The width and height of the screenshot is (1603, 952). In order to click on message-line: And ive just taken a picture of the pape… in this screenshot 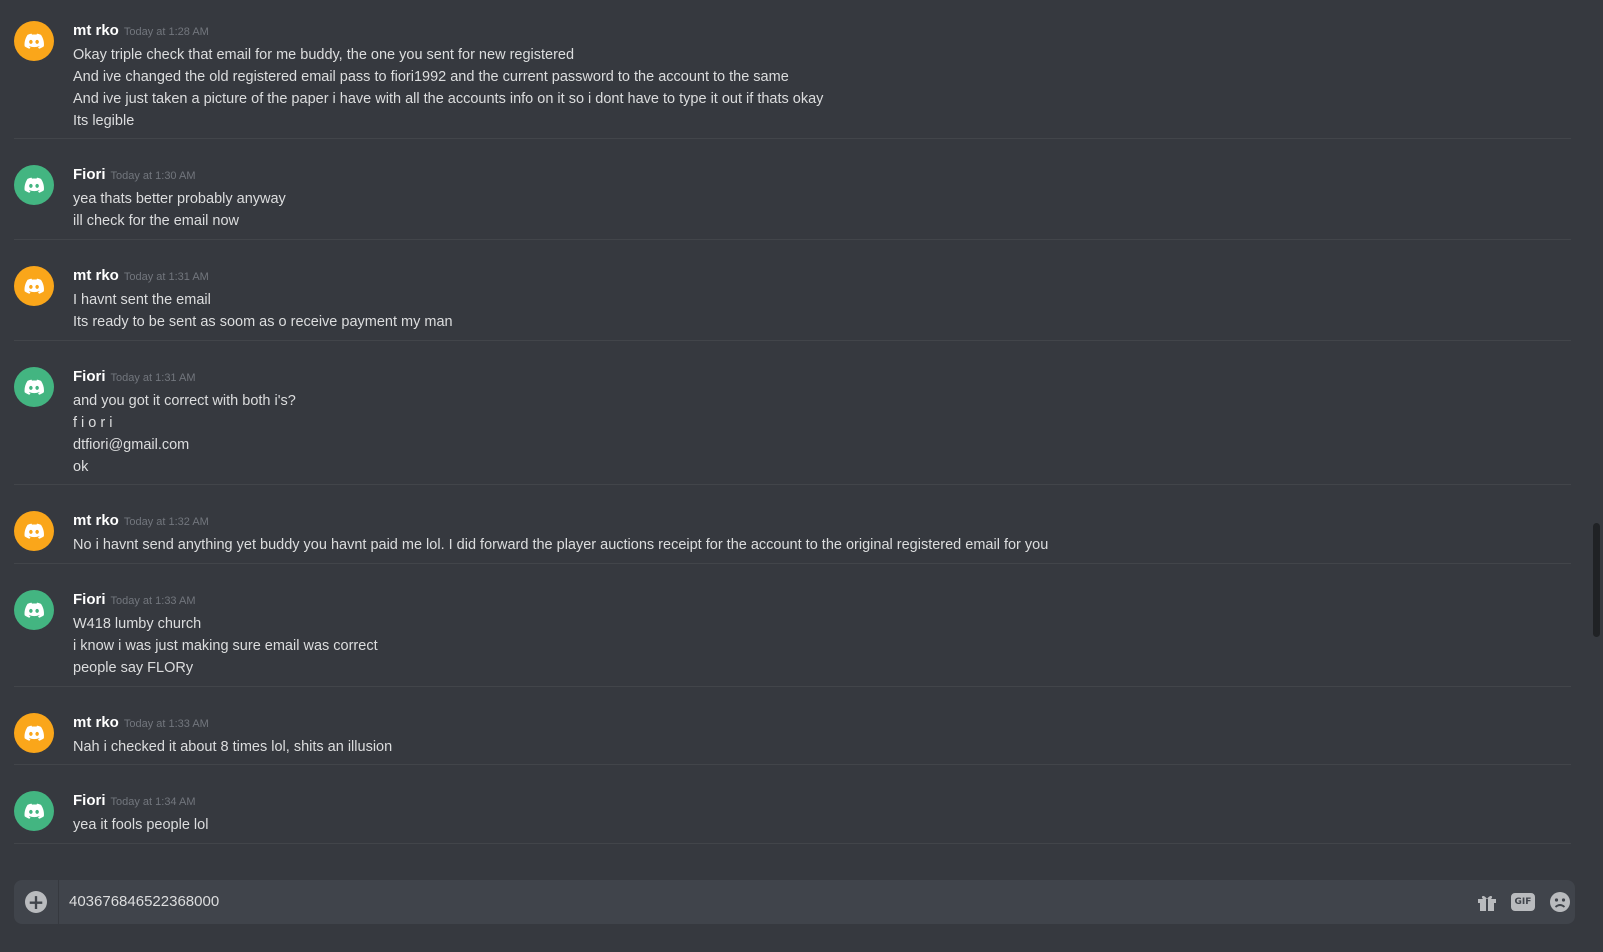, I will do `click(448, 99)`.